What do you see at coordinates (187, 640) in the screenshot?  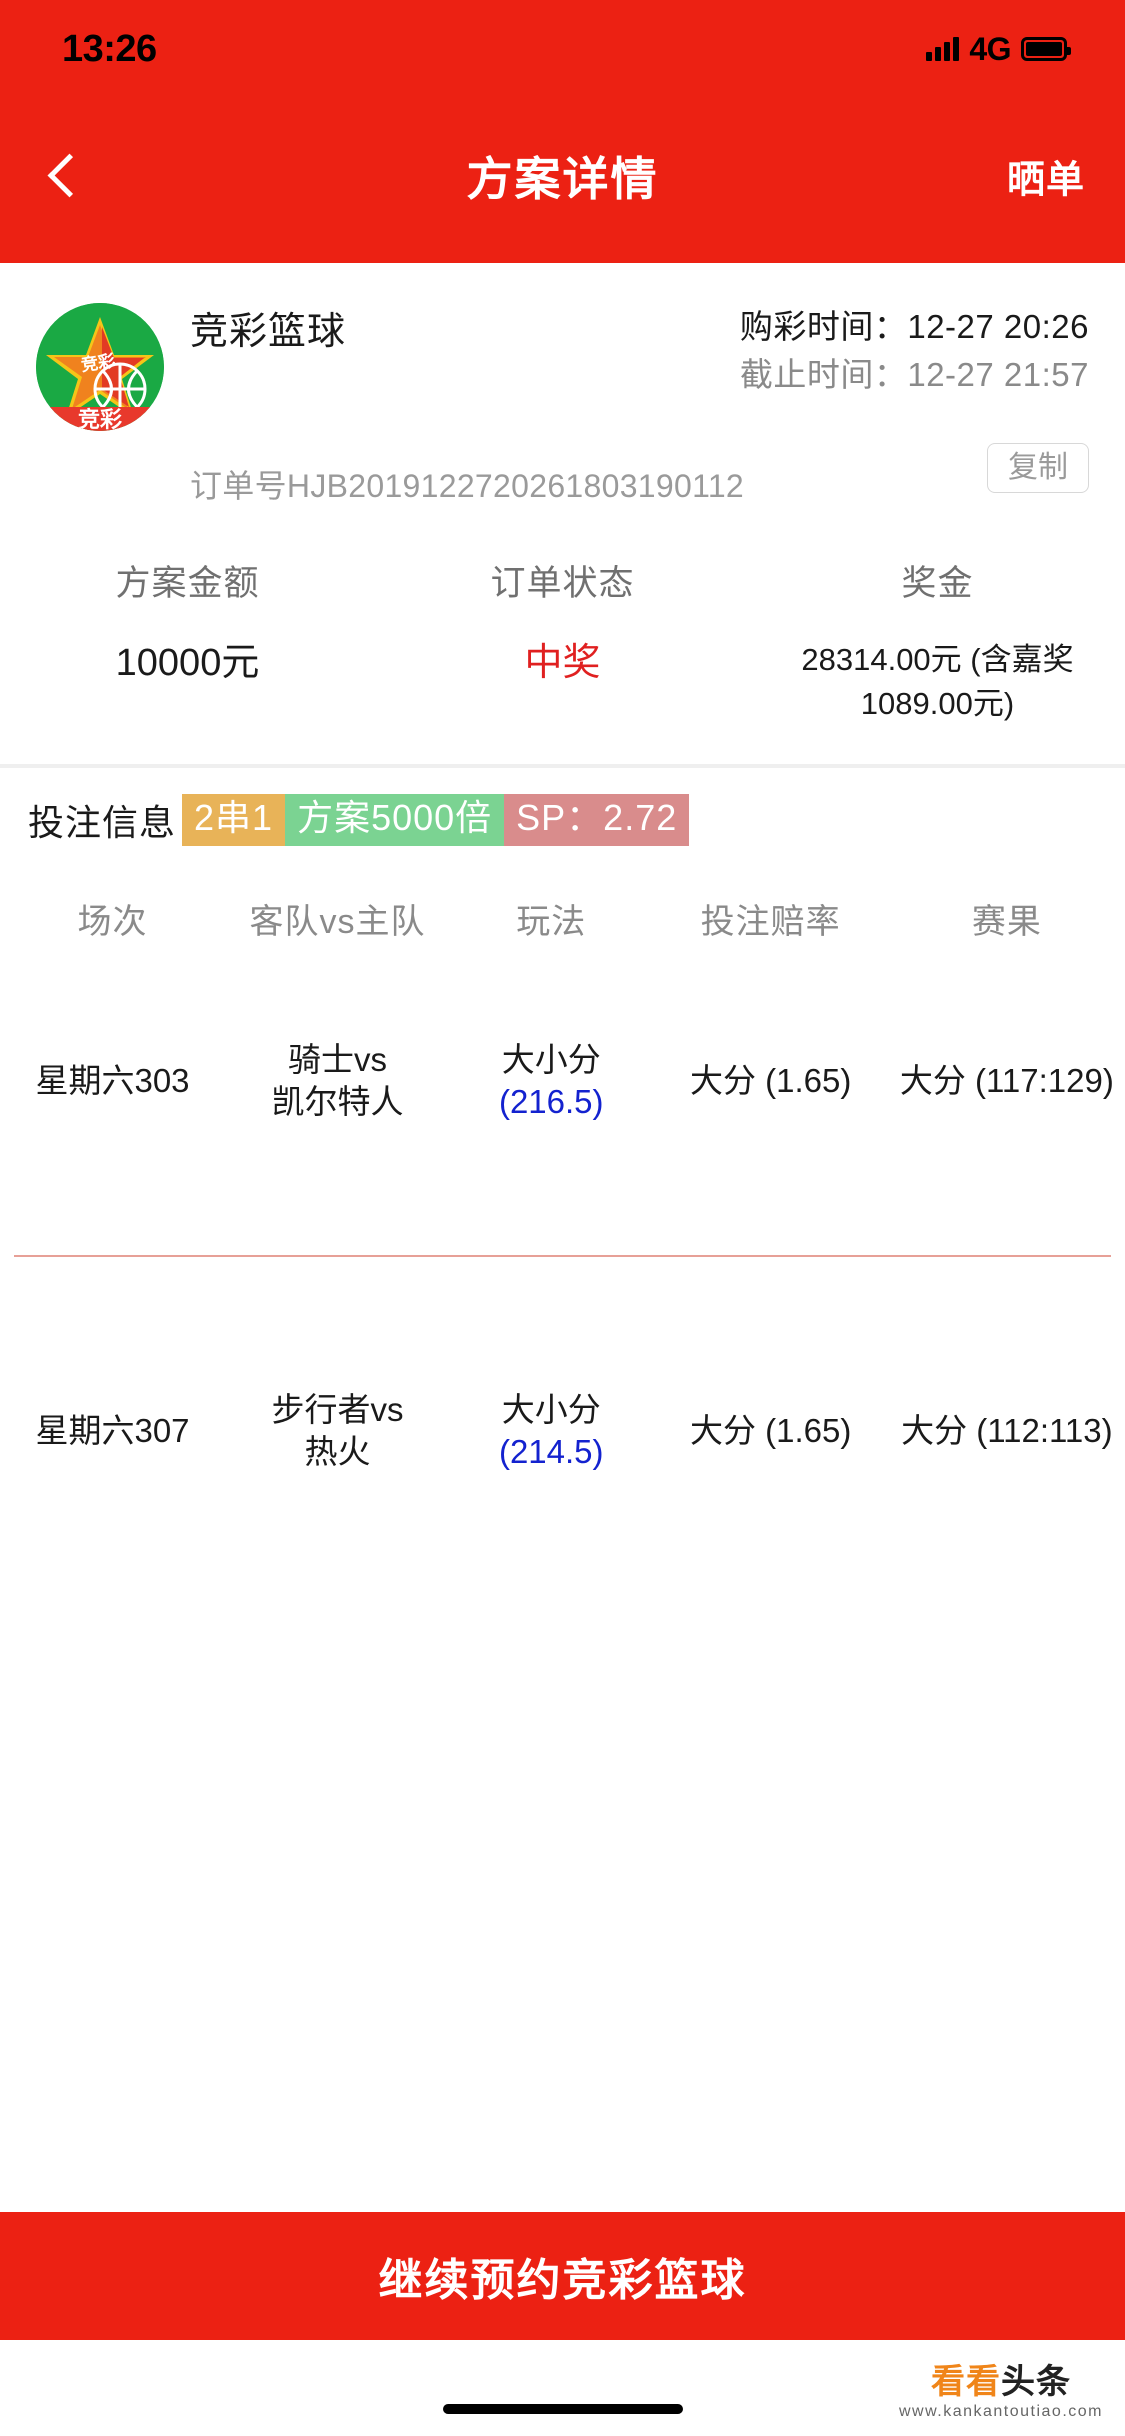 I see `stat-plan-amount: 方案金额 10000元` at bounding box center [187, 640].